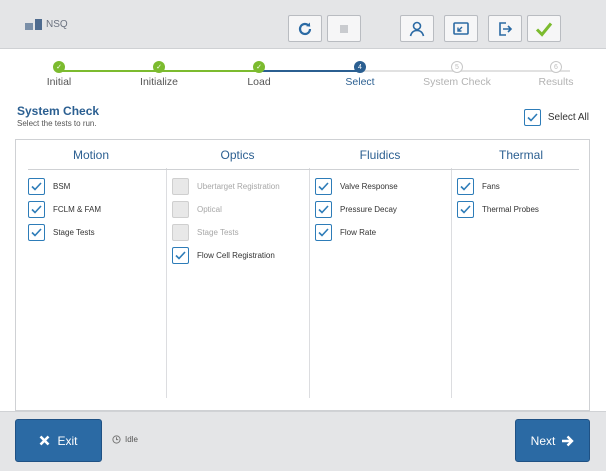  What do you see at coordinates (159, 82) in the screenshot?
I see `step-label: Initialize` at bounding box center [159, 82].